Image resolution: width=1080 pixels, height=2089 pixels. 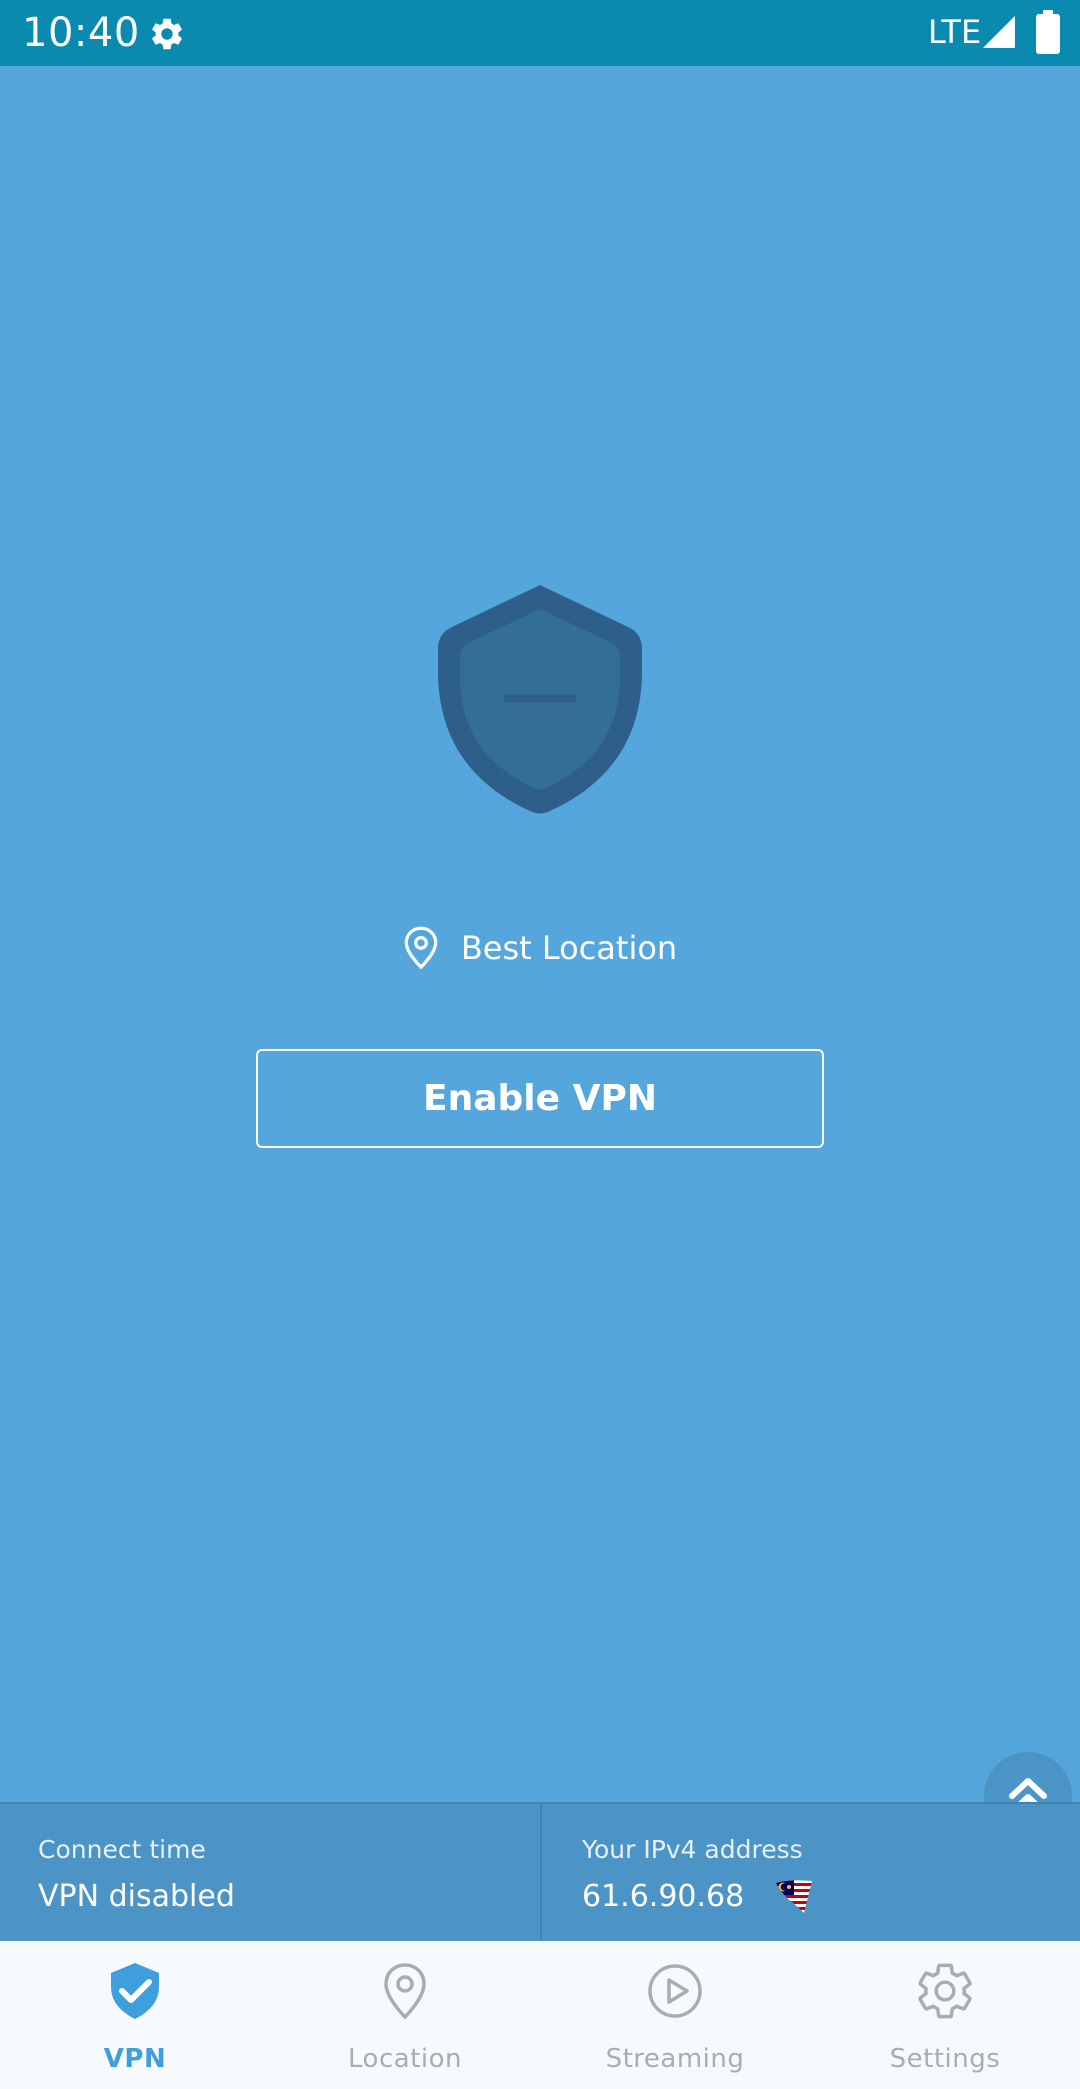 I want to click on nav-tab-settings: Settings, so click(x=945, y=2015).